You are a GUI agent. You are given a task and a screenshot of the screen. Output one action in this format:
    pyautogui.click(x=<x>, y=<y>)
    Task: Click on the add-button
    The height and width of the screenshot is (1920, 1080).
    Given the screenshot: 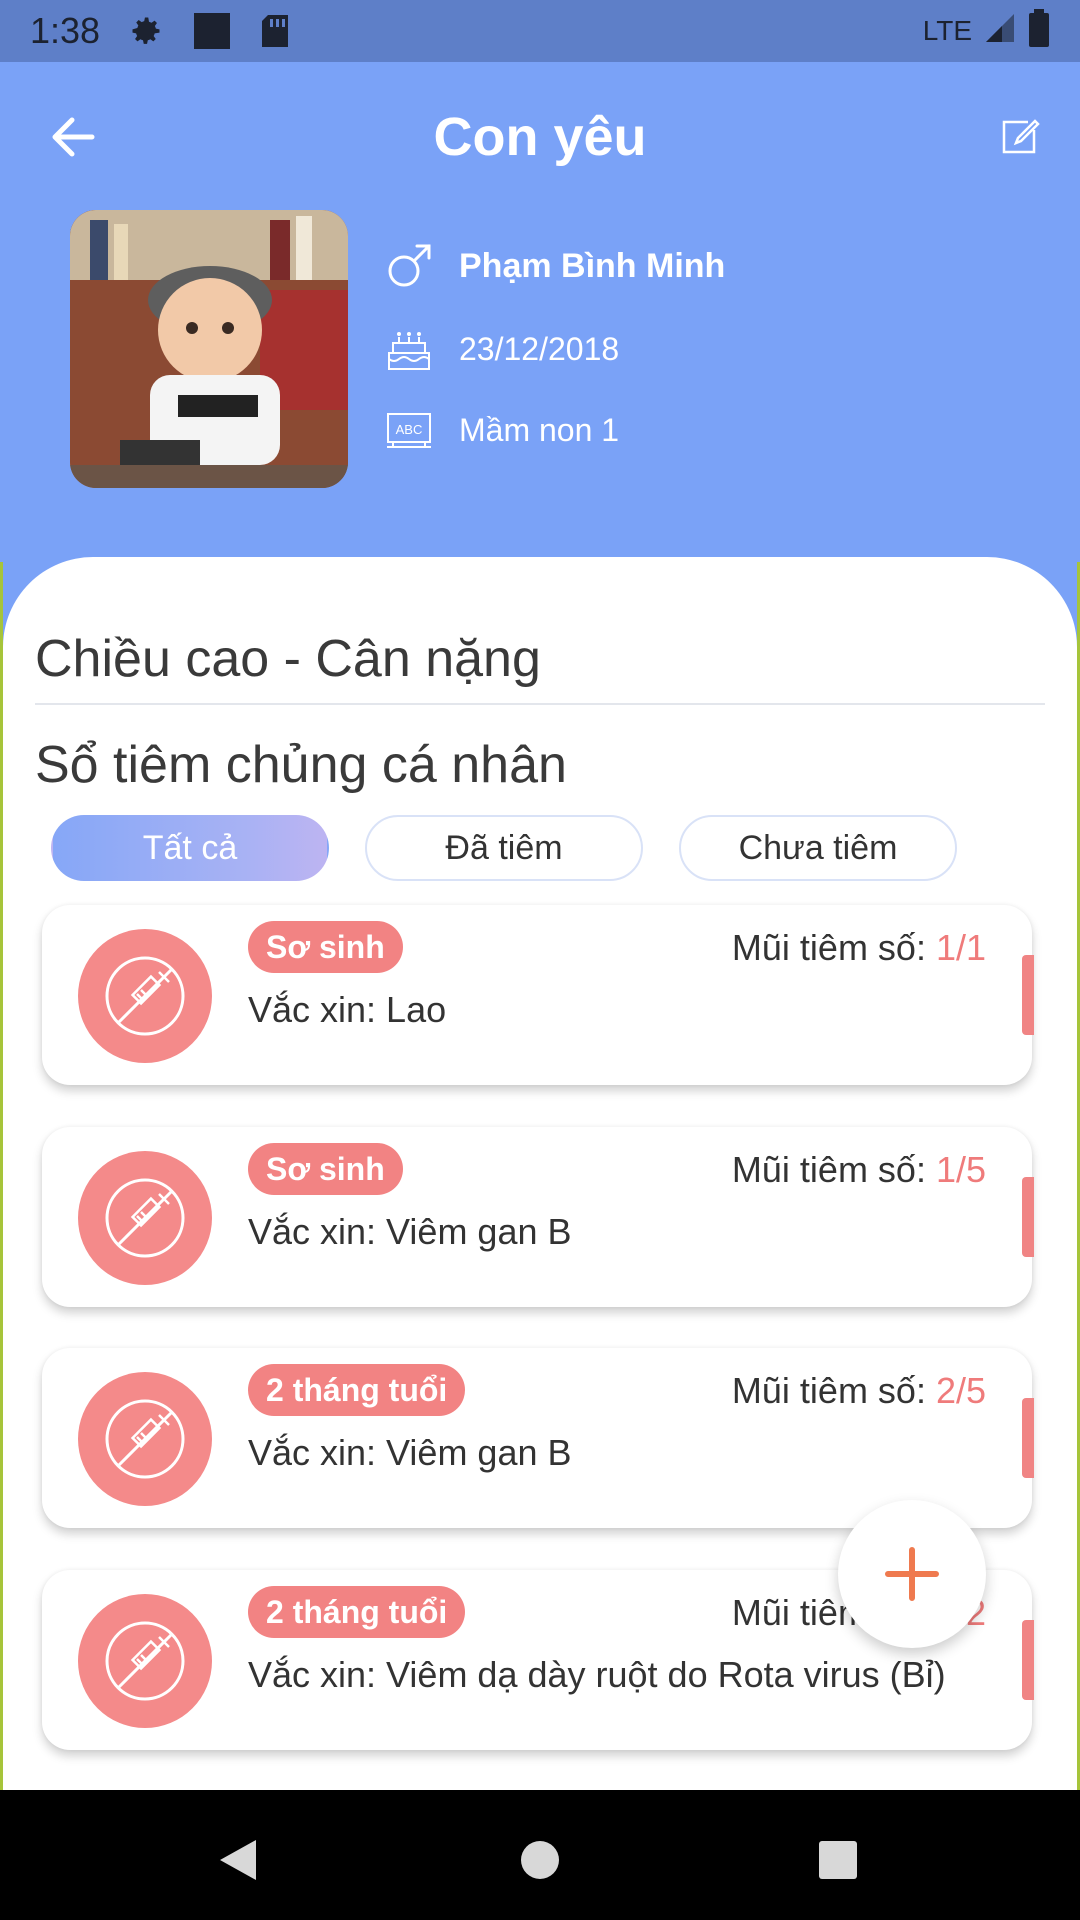 What is the action you would take?
    pyautogui.click(x=912, y=1574)
    